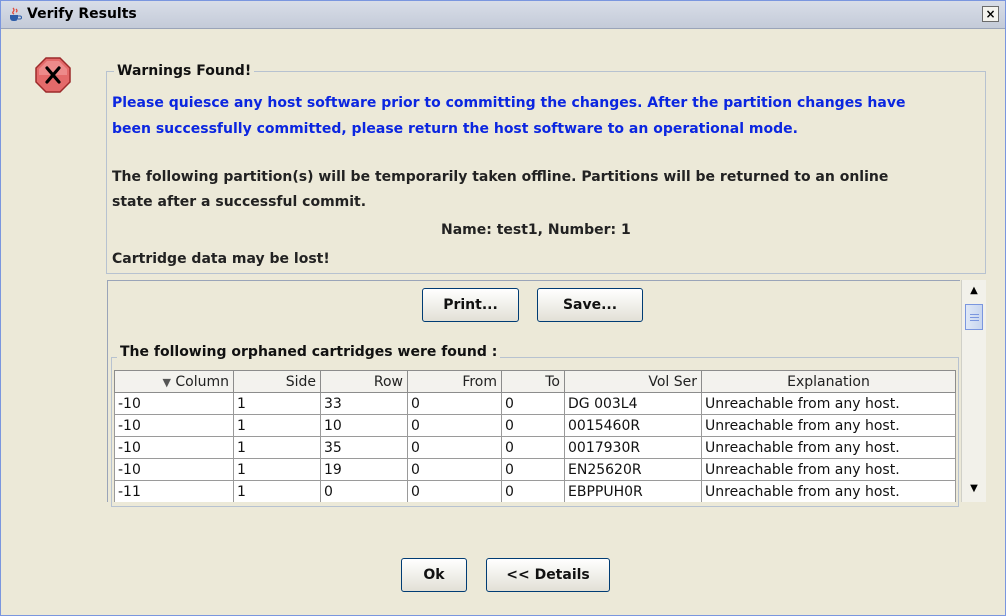 The width and height of the screenshot is (1006, 616). Describe the element at coordinates (974, 489) in the screenshot. I see `scroll-down-arrow-icon: ▼` at that location.